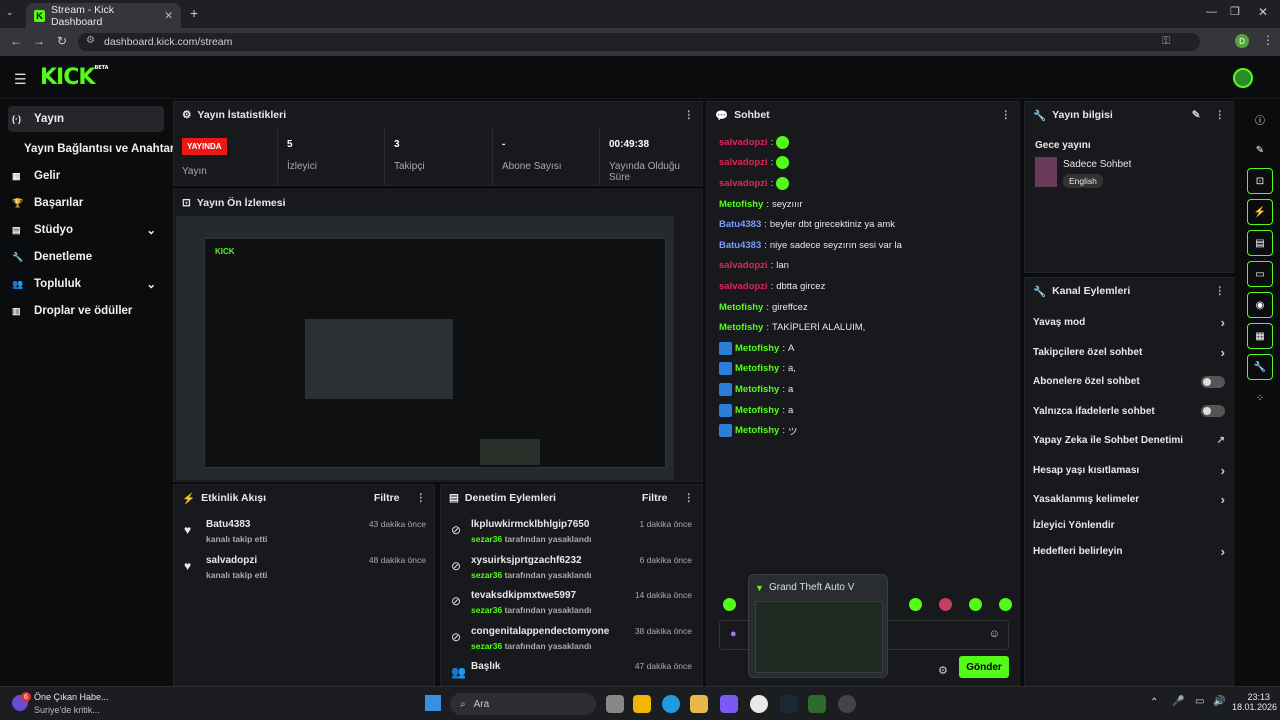 The image size is (1280, 720). Describe the element at coordinates (1178, 701) in the screenshot. I see `microphone-tray-icon: 🎤` at that location.